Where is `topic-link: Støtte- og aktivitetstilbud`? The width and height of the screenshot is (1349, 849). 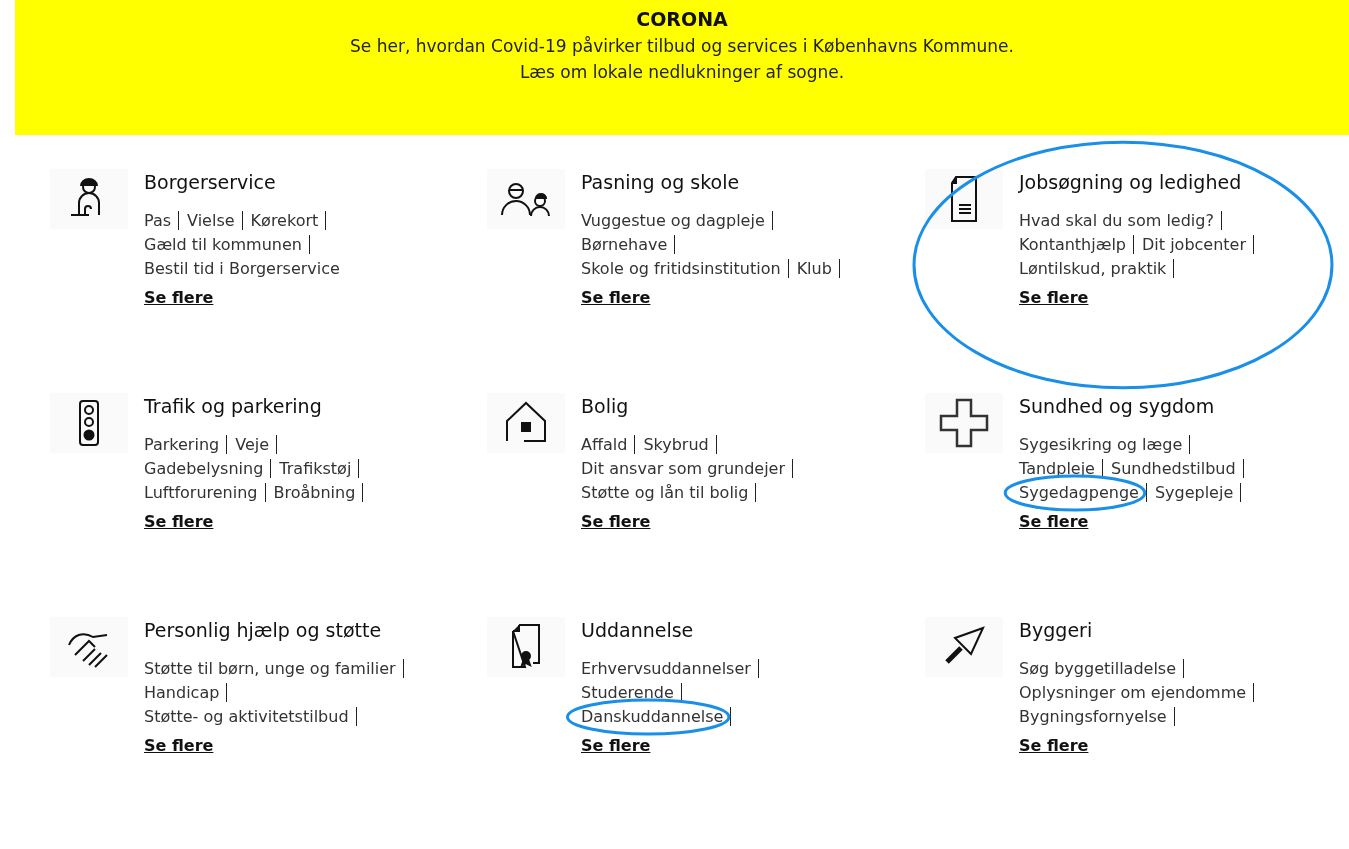 topic-link: Støtte- og aktivitetstilbud is located at coordinates (250, 716).